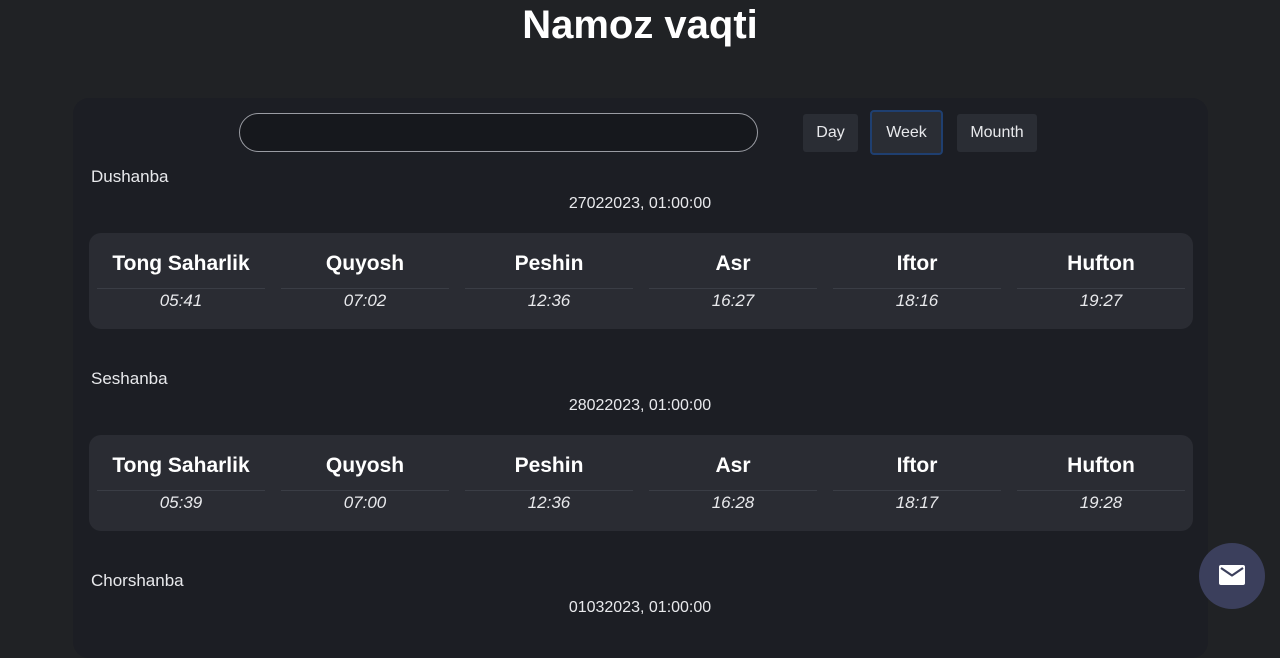 The width and height of the screenshot is (1280, 658). I want to click on prayer-time: 07:02, so click(365, 300).